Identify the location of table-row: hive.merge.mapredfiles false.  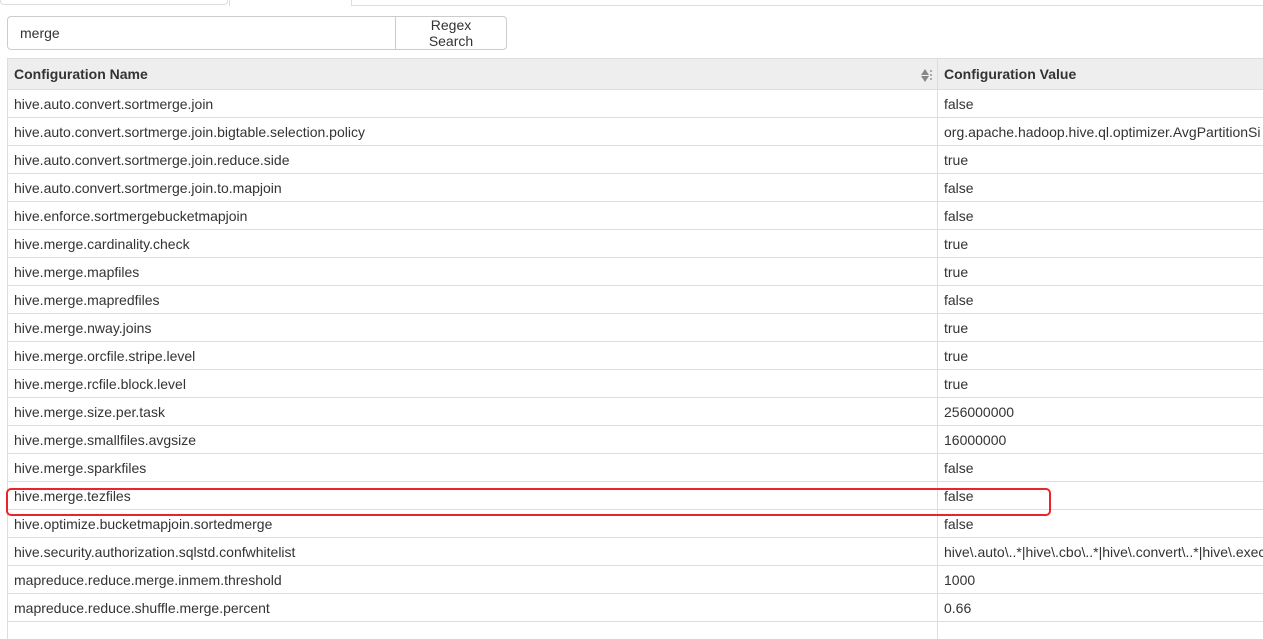
(635, 299).